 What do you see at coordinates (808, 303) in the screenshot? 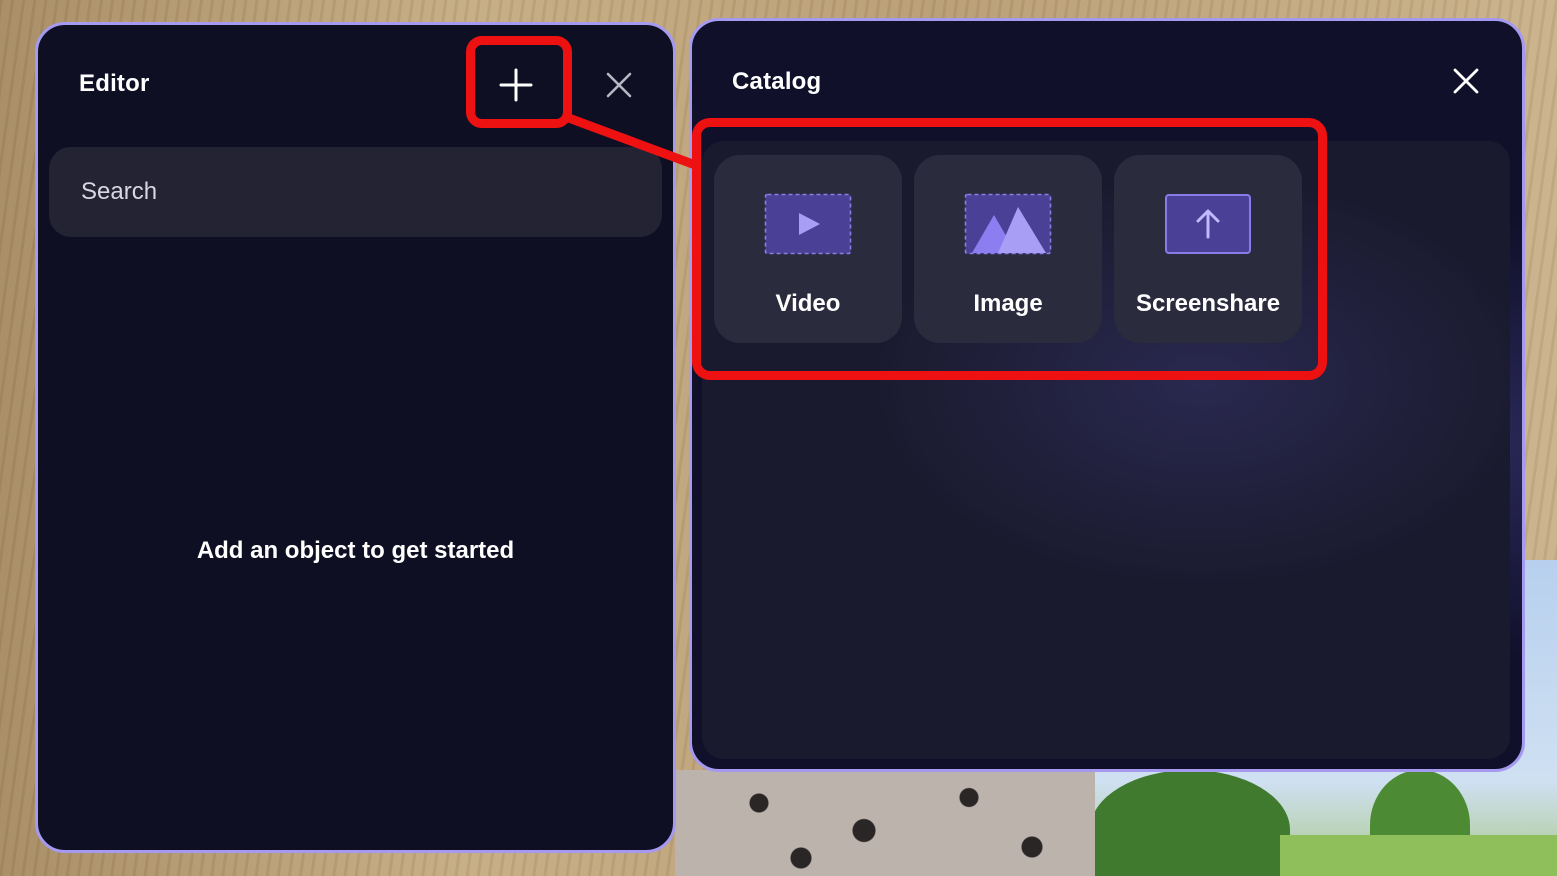
I see `catalog-item-label: Video` at bounding box center [808, 303].